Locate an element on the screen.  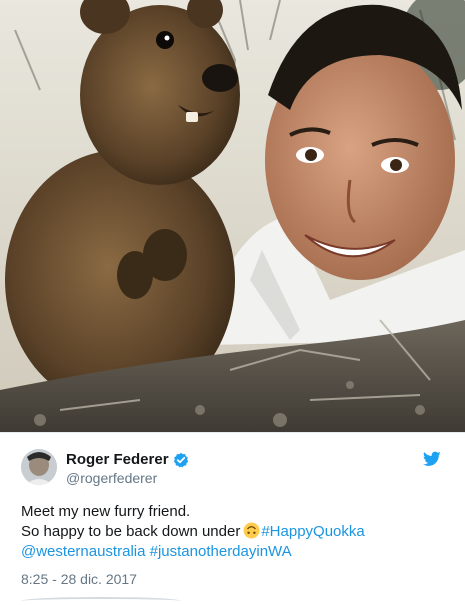
avatar is located at coordinates (39, 467).